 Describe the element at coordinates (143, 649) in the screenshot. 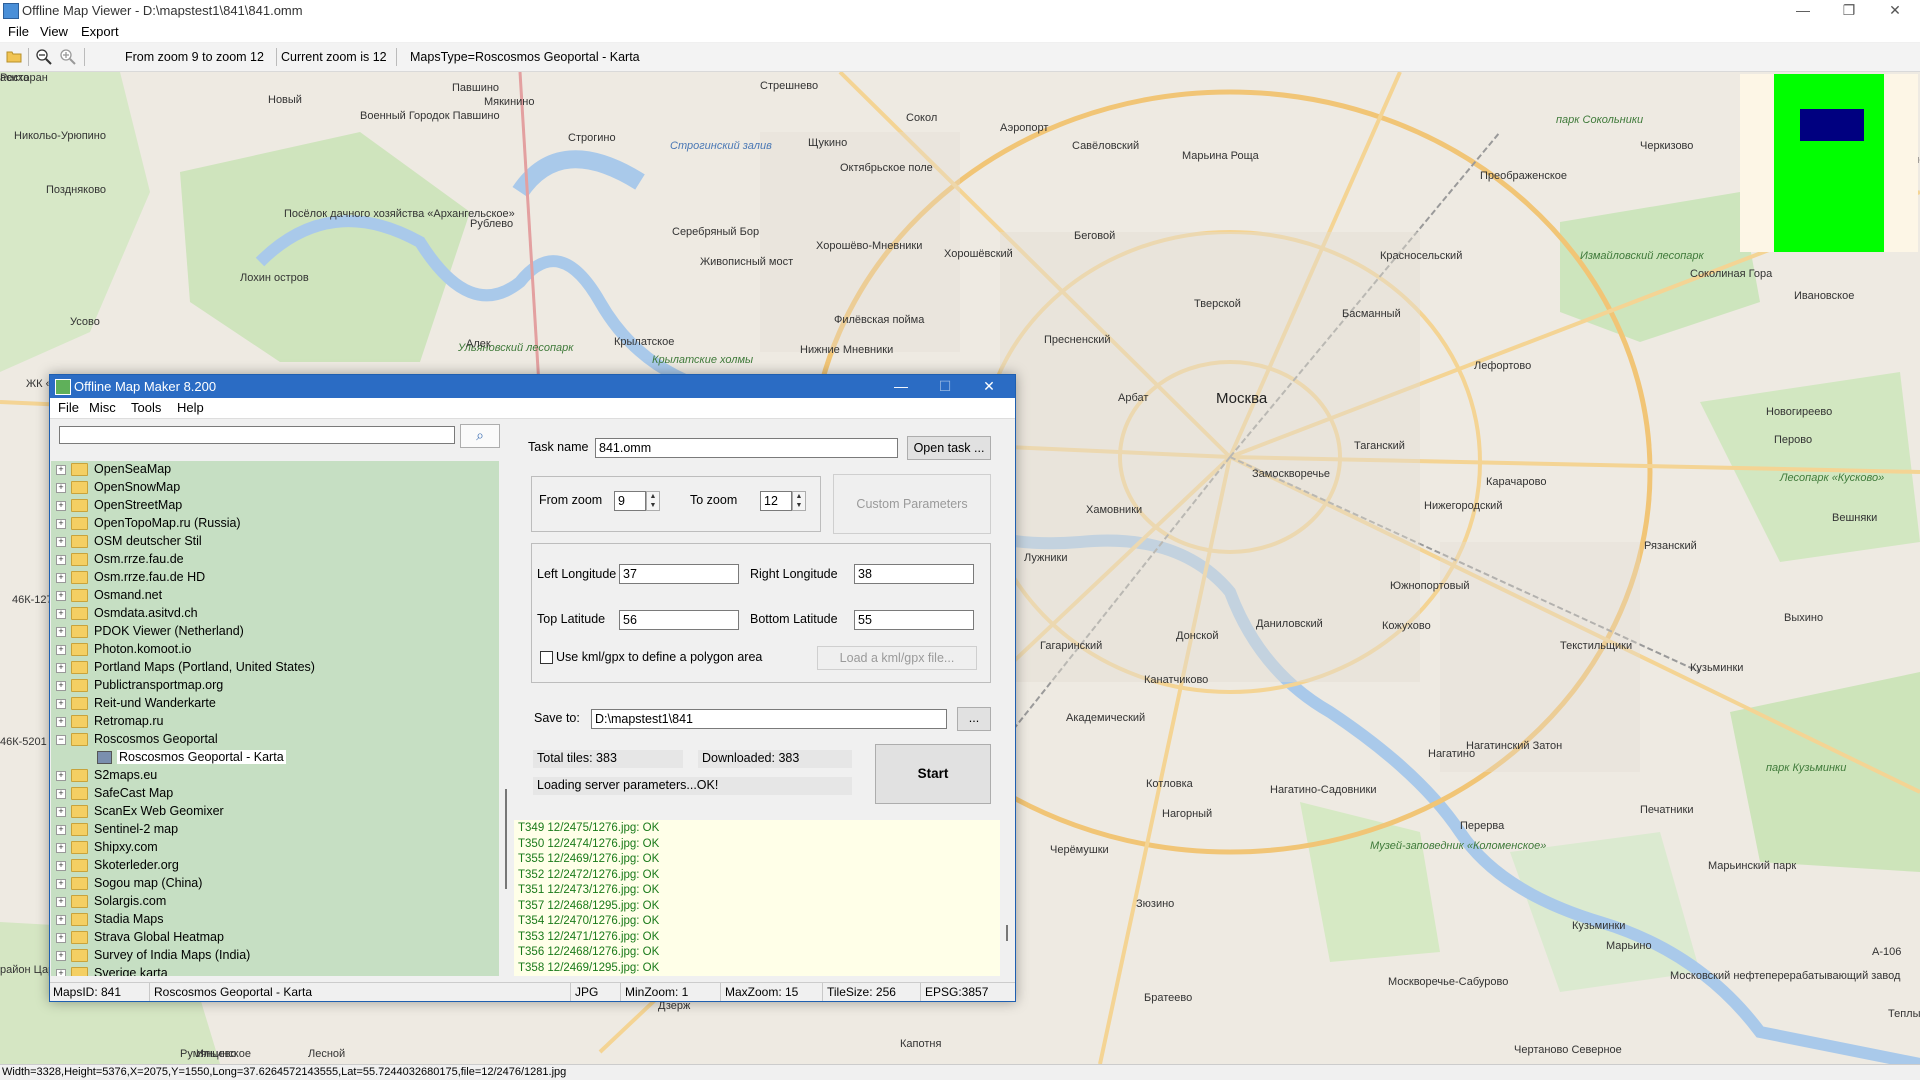

I see `tree-item-label: Photon.komoot.io` at that location.